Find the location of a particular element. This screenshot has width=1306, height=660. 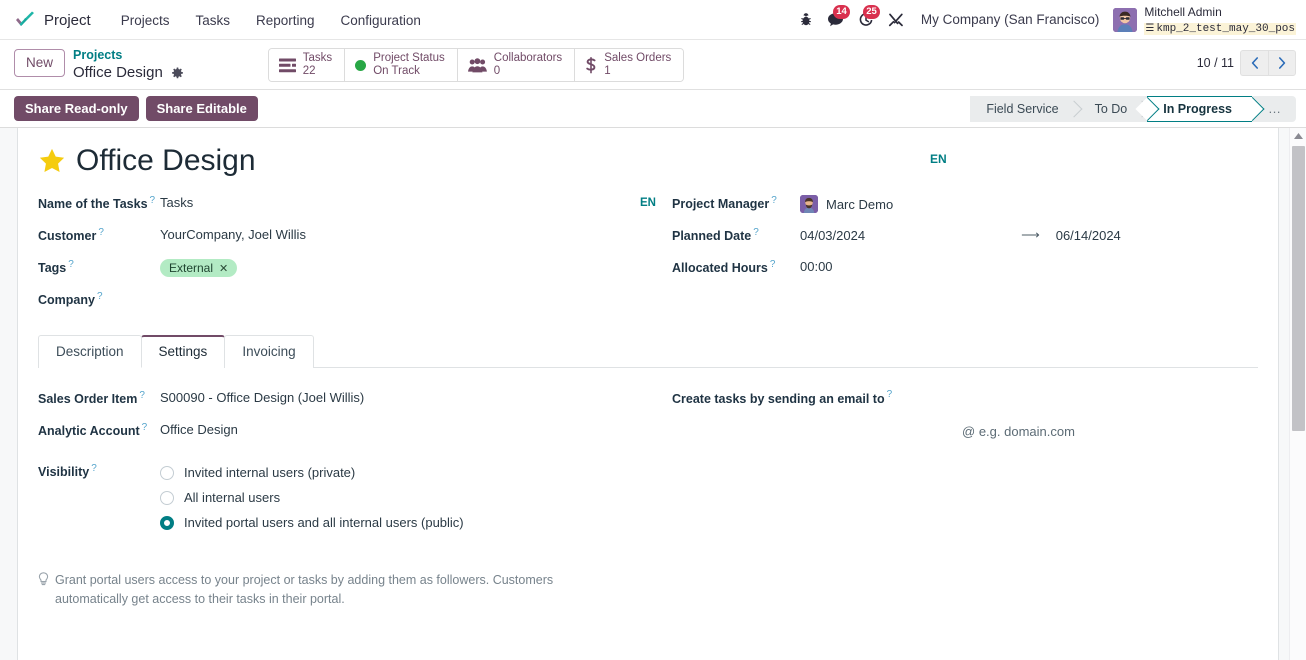

pager-count: 10 / 11 is located at coordinates (1215, 63).